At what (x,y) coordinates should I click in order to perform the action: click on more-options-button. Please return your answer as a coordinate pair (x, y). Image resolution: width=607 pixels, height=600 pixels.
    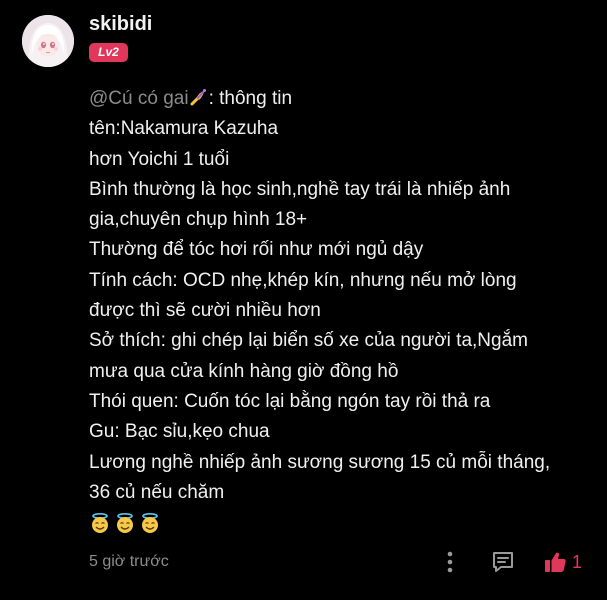
    Looking at the image, I should click on (450, 562).